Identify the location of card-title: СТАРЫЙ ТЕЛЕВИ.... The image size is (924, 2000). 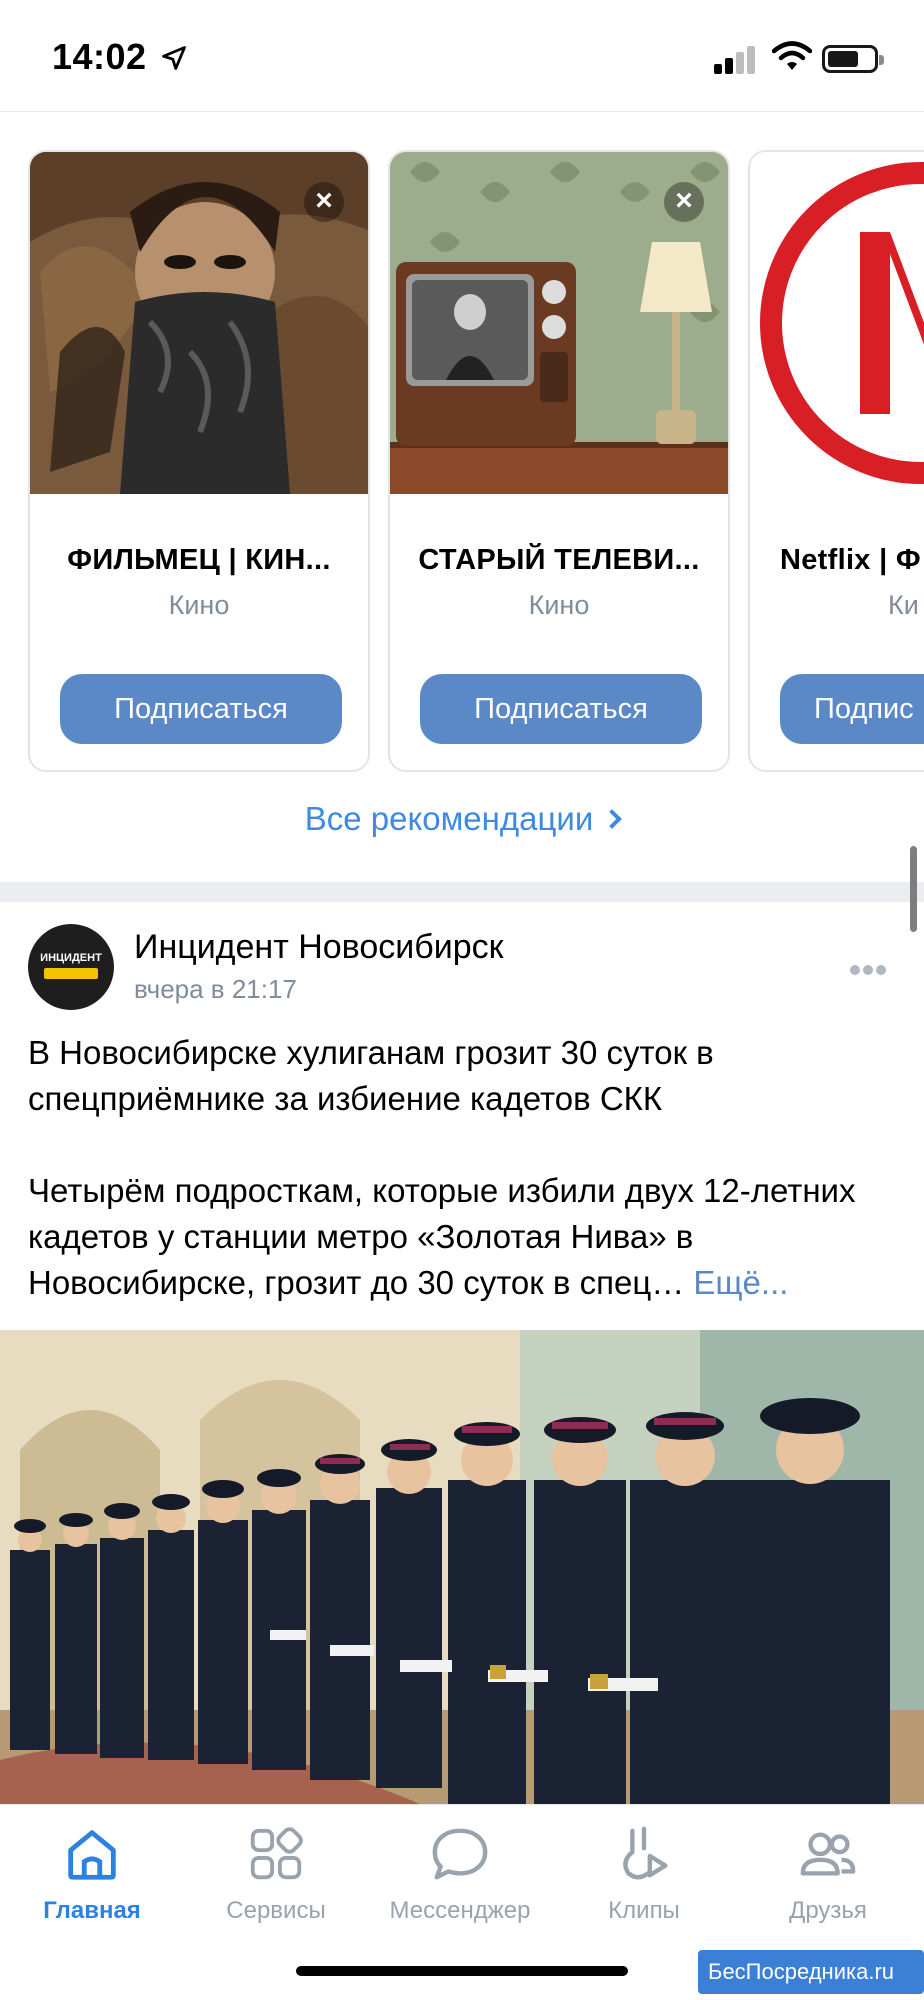
(559, 560).